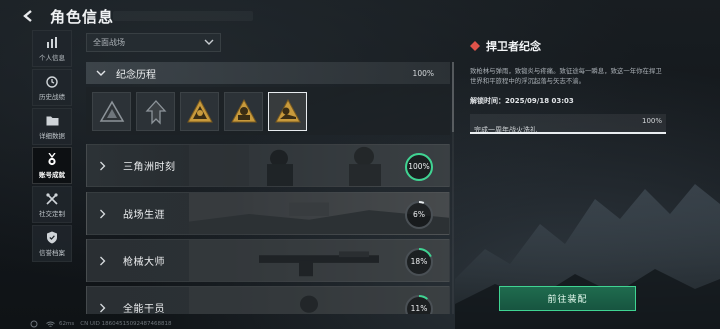  Describe the element at coordinates (52, 121) in the screenshot. I see `folder-icon` at that location.